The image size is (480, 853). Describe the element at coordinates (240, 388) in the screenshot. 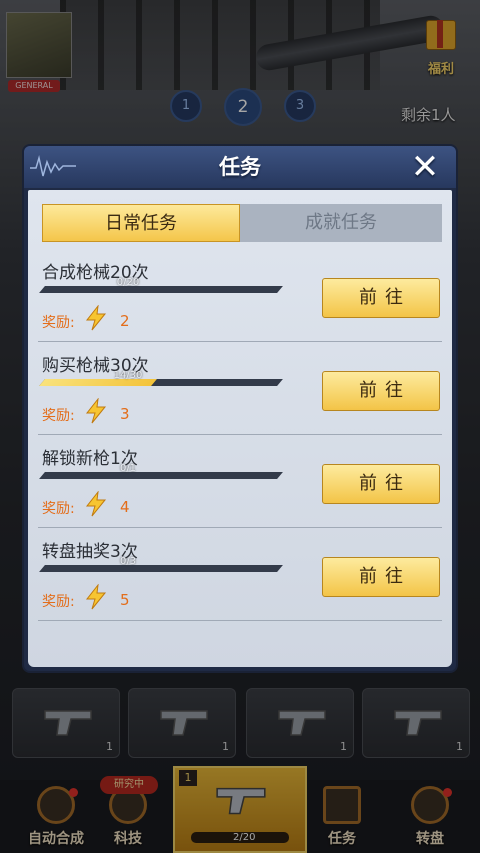

I see `task-row: 购买枪械30次 14/30 奖励: 3 前往` at that location.